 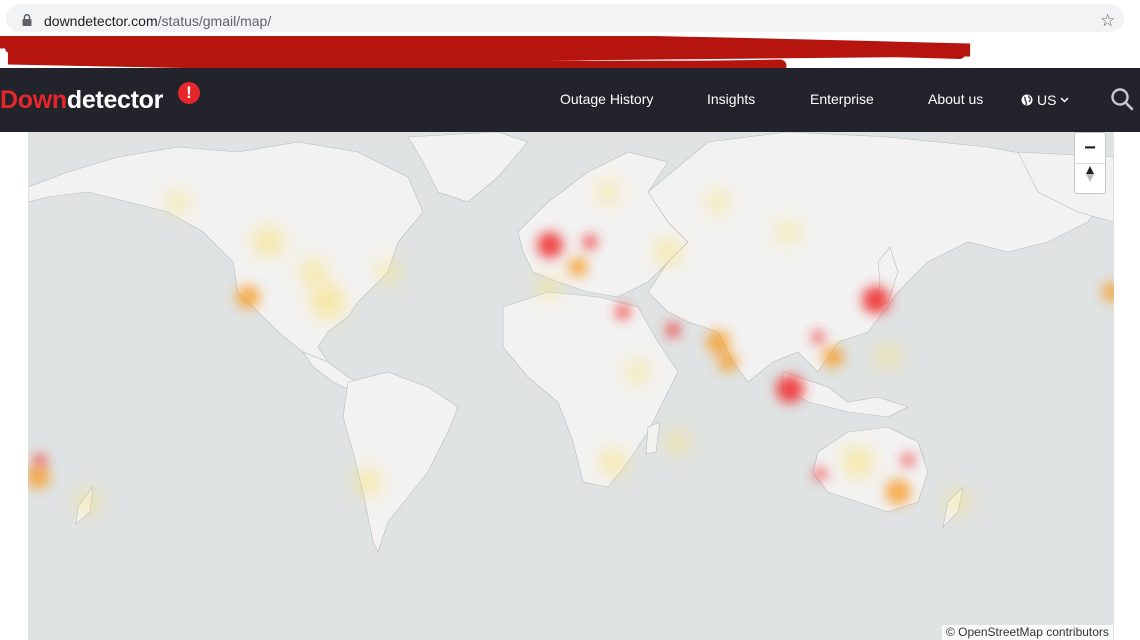 I want to click on url-text: downdetector.com/status/gmail/map/, so click(x=157, y=21).